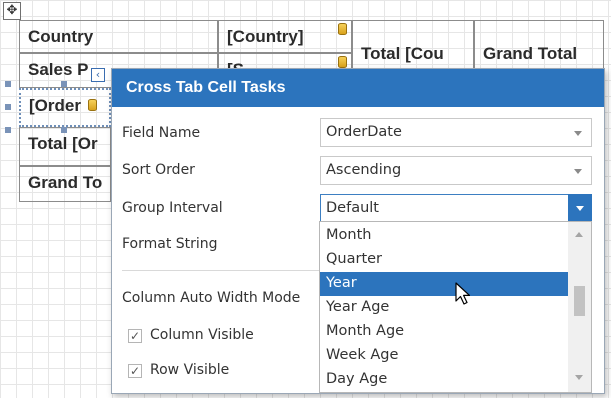 The image size is (611, 398). What do you see at coordinates (463, 293) in the screenshot?
I see `mouse-cursor-icon` at bounding box center [463, 293].